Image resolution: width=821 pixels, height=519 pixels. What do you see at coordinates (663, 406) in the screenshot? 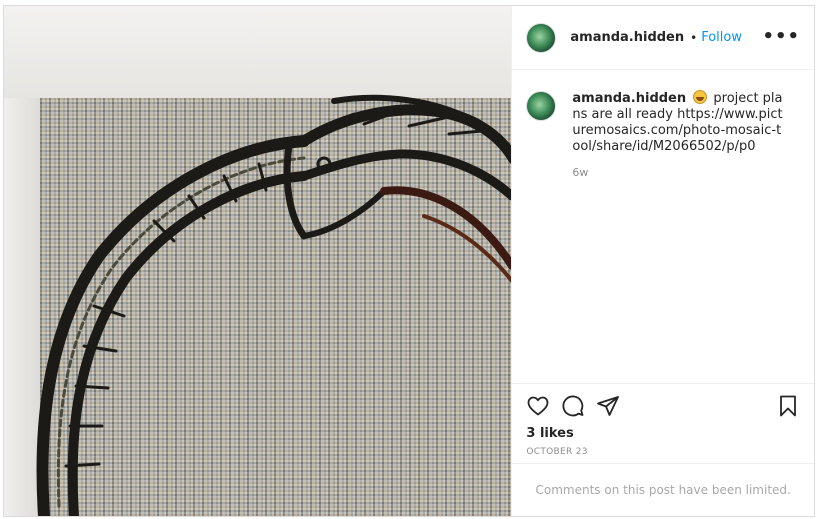
I see `action-icons` at bounding box center [663, 406].